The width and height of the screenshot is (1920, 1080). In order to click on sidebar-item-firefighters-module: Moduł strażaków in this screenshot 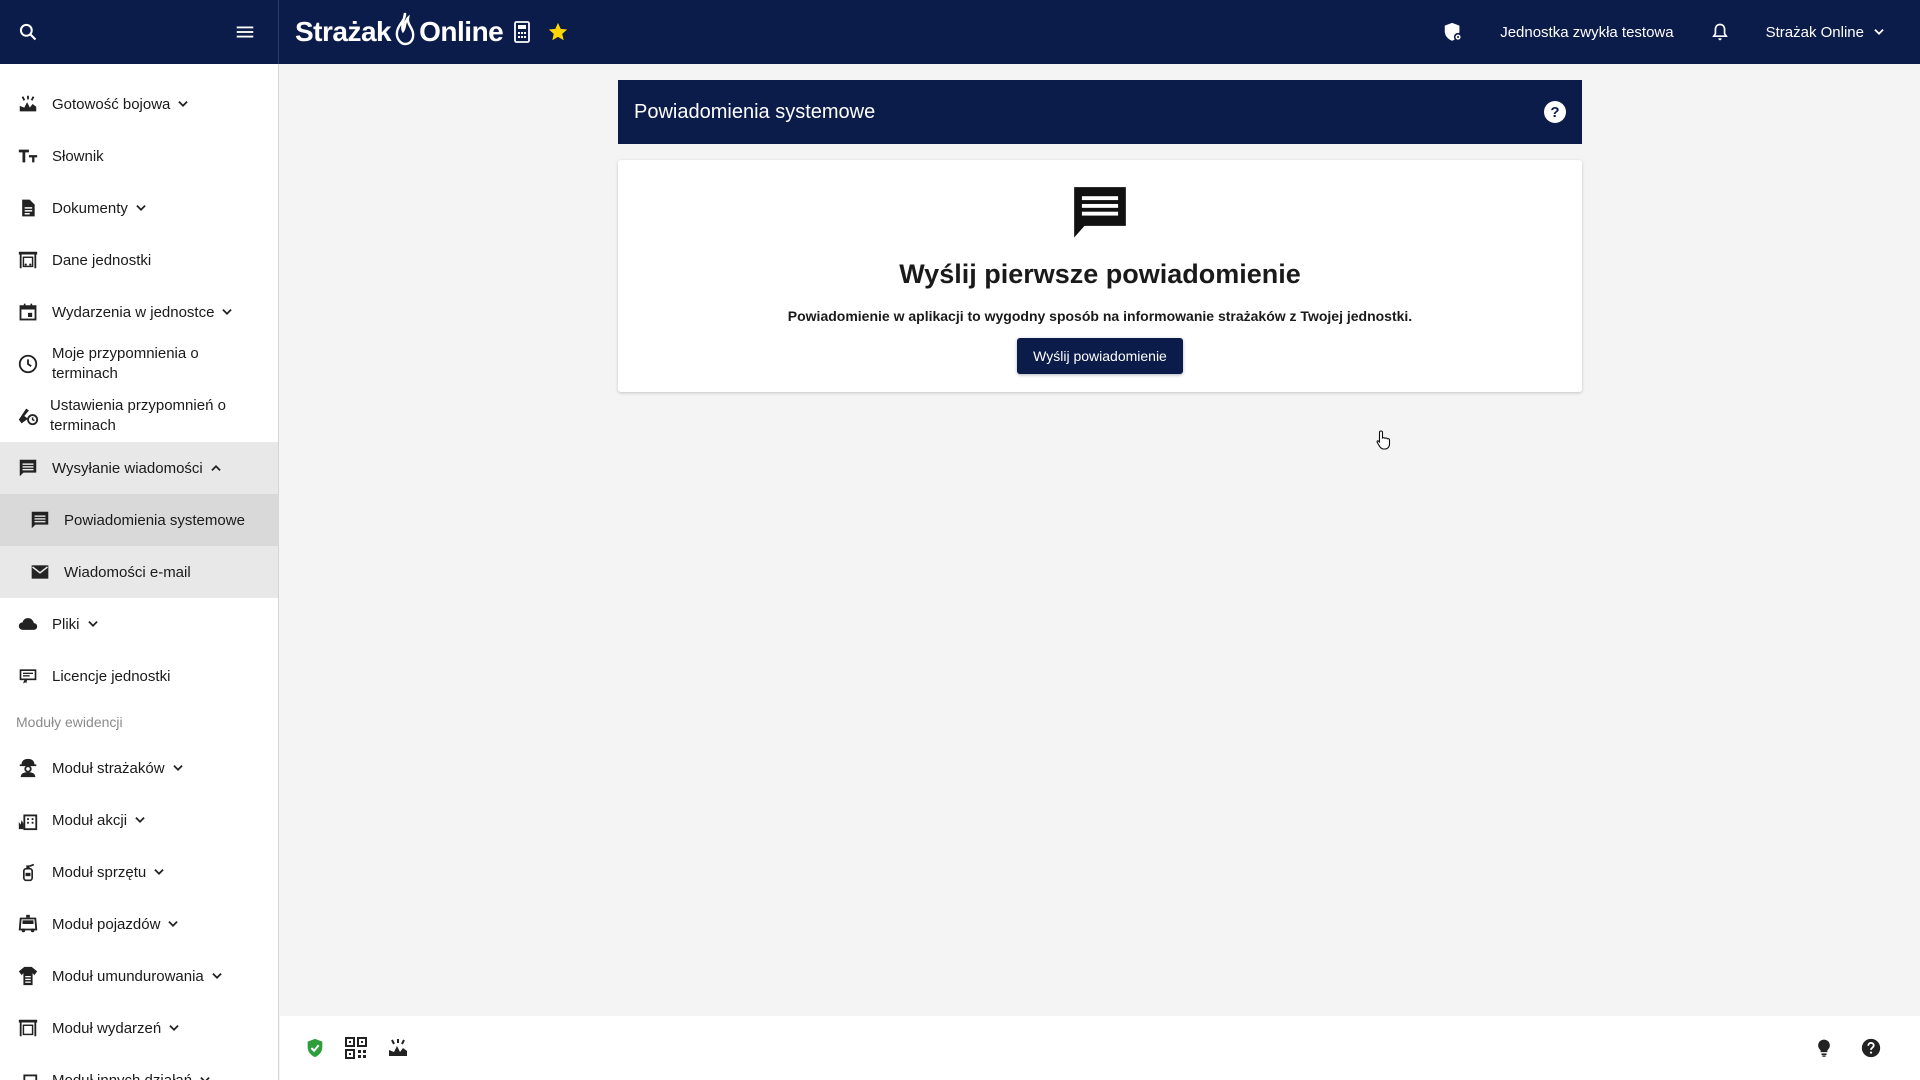, I will do `click(139, 768)`.